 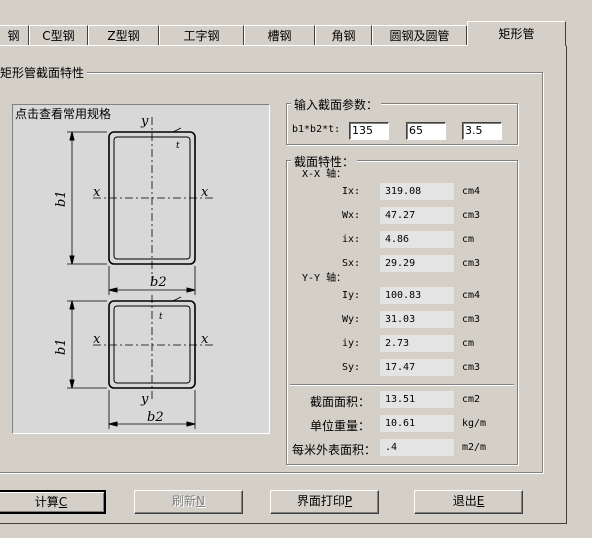 What do you see at coordinates (178, 146) in the screenshot?
I see `label-t-top: t` at bounding box center [178, 146].